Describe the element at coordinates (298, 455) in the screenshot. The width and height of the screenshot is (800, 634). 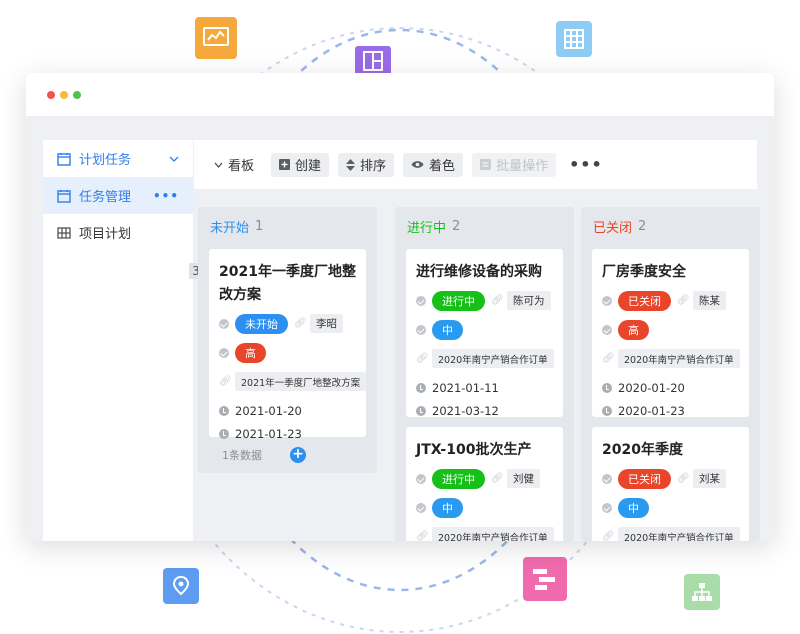
I see `add-card-button: +` at that location.